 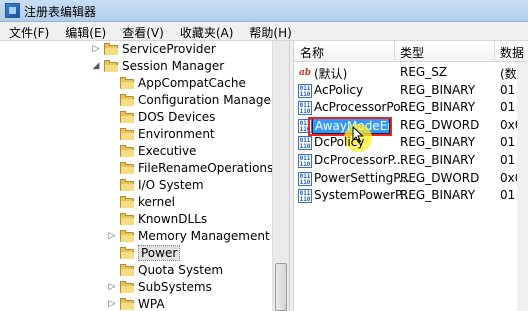 I want to click on tree-item-label: WPA, so click(x=151, y=304).